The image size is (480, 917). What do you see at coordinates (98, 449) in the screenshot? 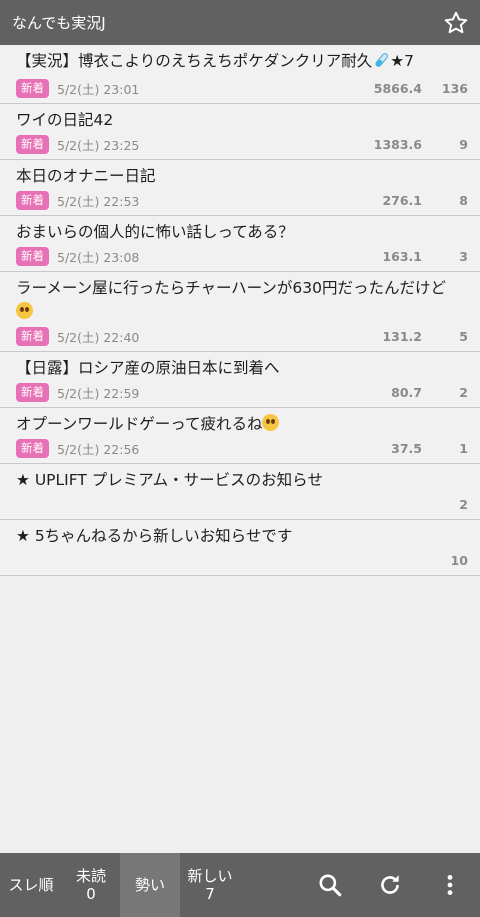
I see `thread-date: 5/2(土) 22:56` at bounding box center [98, 449].